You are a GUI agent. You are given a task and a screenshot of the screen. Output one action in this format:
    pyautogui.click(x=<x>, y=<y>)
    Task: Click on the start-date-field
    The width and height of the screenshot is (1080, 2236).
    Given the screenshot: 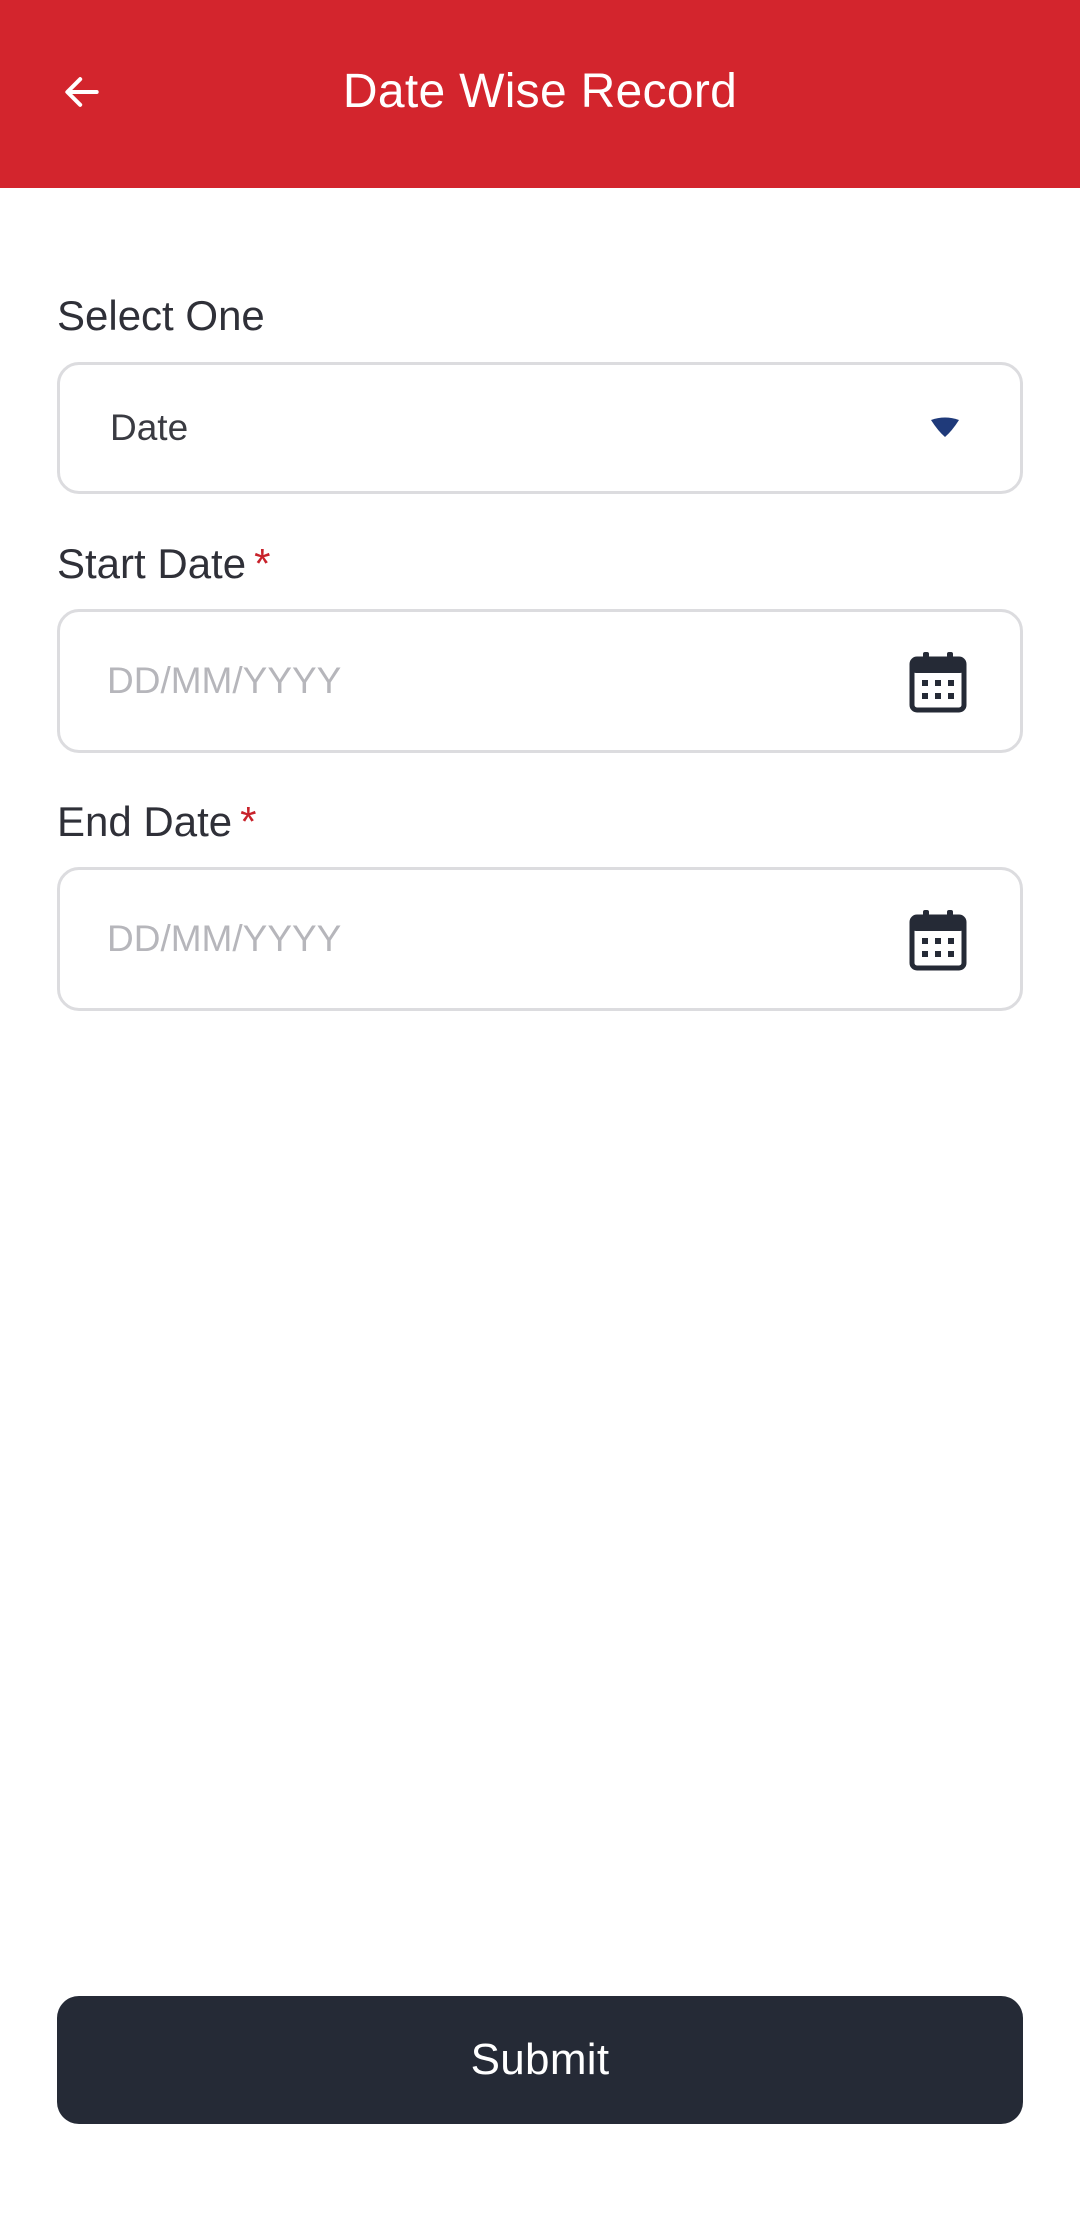 What is the action you would take?
    pyautogui.click(x=540, y=681)
    